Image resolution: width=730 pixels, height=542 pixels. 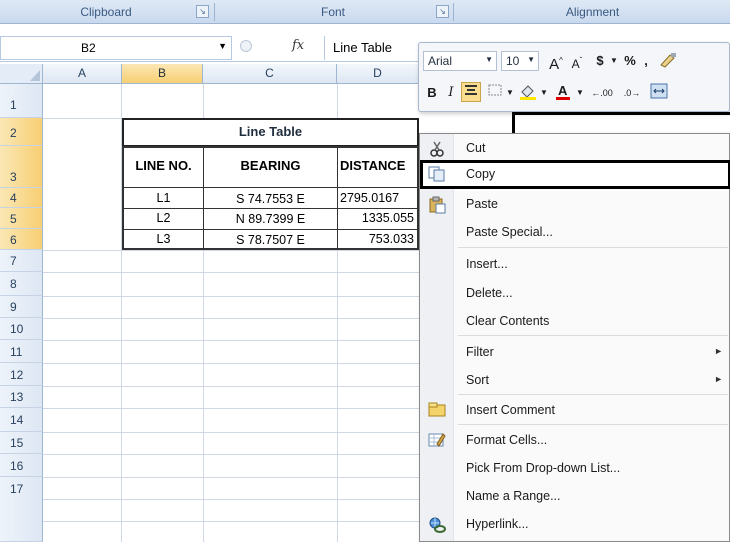 I want to click on cell-line: L3, so click(x=163, y=239).